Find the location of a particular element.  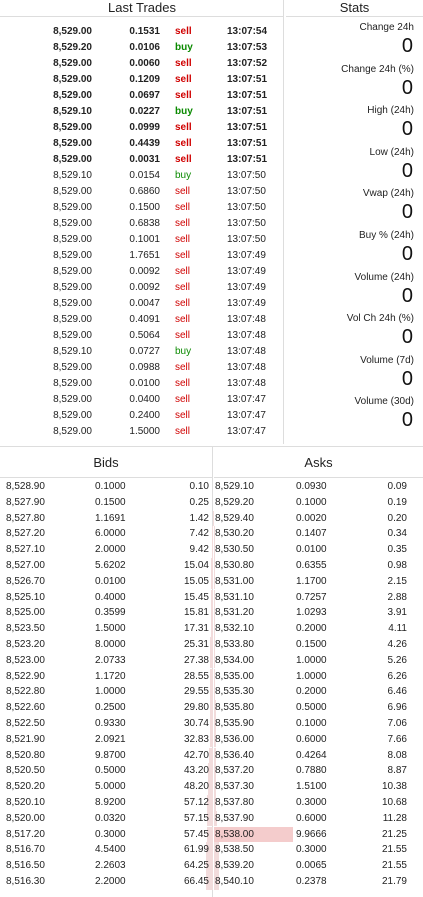

bid-row: 8,526.70 0.0100 15.05 is located at coordinates (106, 581).